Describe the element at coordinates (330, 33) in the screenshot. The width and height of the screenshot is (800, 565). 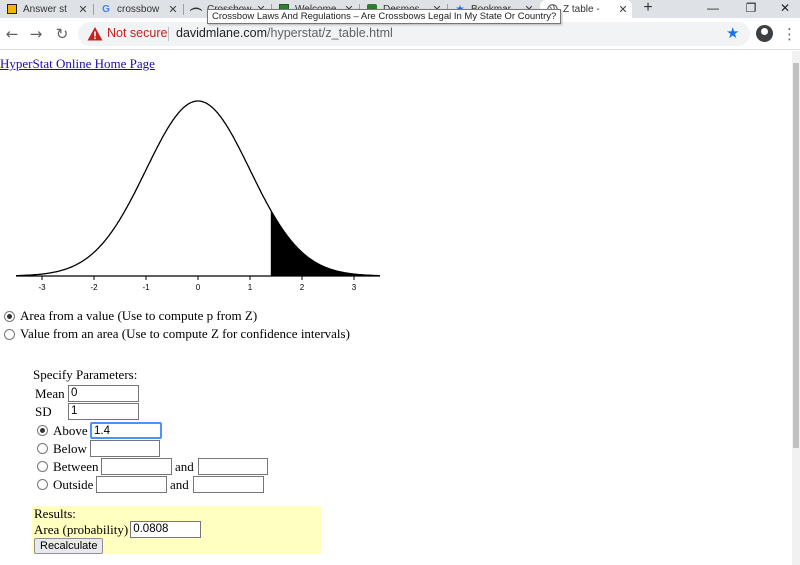
I see `url-path: /hyperstat/z_table.html` at that location.